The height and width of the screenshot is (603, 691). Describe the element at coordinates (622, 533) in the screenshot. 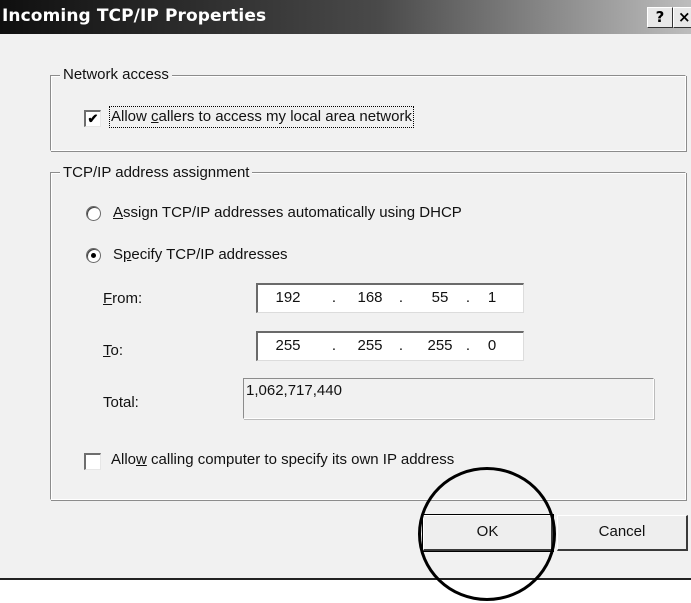

I see `cancel-button: Cancel` at that location.